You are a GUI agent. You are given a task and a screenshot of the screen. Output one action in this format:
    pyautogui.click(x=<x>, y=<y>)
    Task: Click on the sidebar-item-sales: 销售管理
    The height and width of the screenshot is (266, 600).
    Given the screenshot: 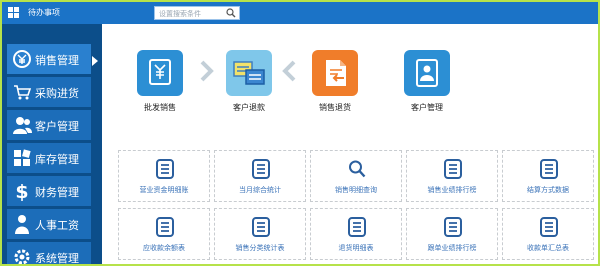 What is the action you would take?
    pyautogui.click(x=49, y=59)
    